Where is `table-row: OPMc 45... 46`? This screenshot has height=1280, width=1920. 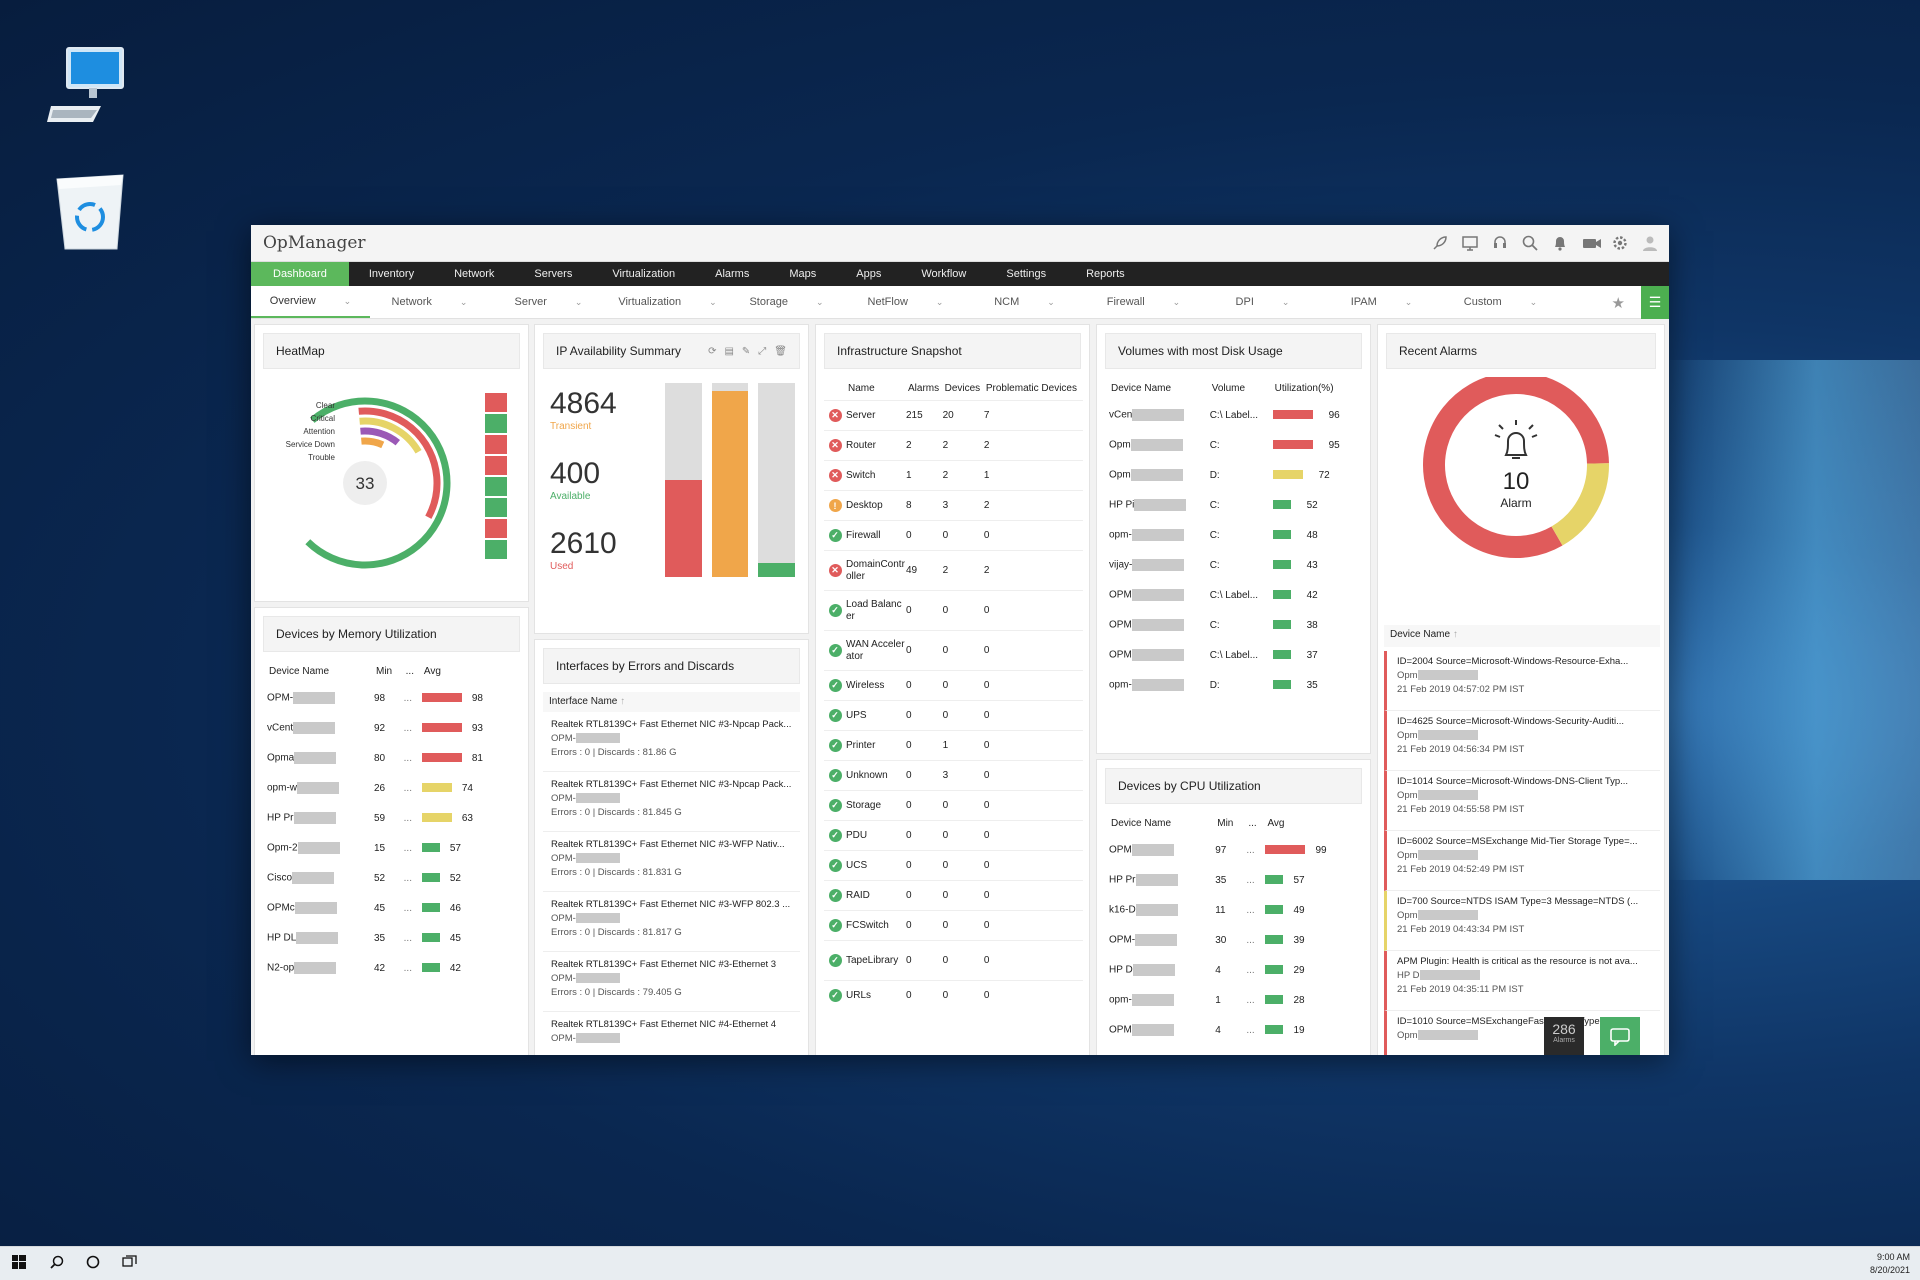
table-row: OPMc 45... 46 is located at coordinates (389, 908).